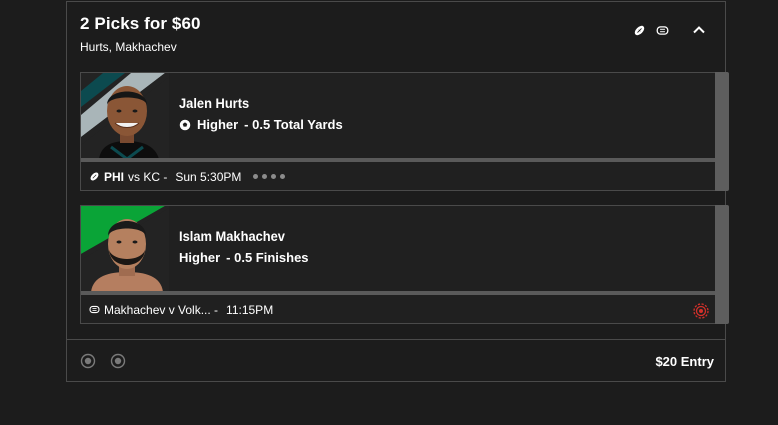 This screenshot has height=425, width=778. Describe the element at coordinates (670, 30) in the screenshot. I see `header-icons` at that location.